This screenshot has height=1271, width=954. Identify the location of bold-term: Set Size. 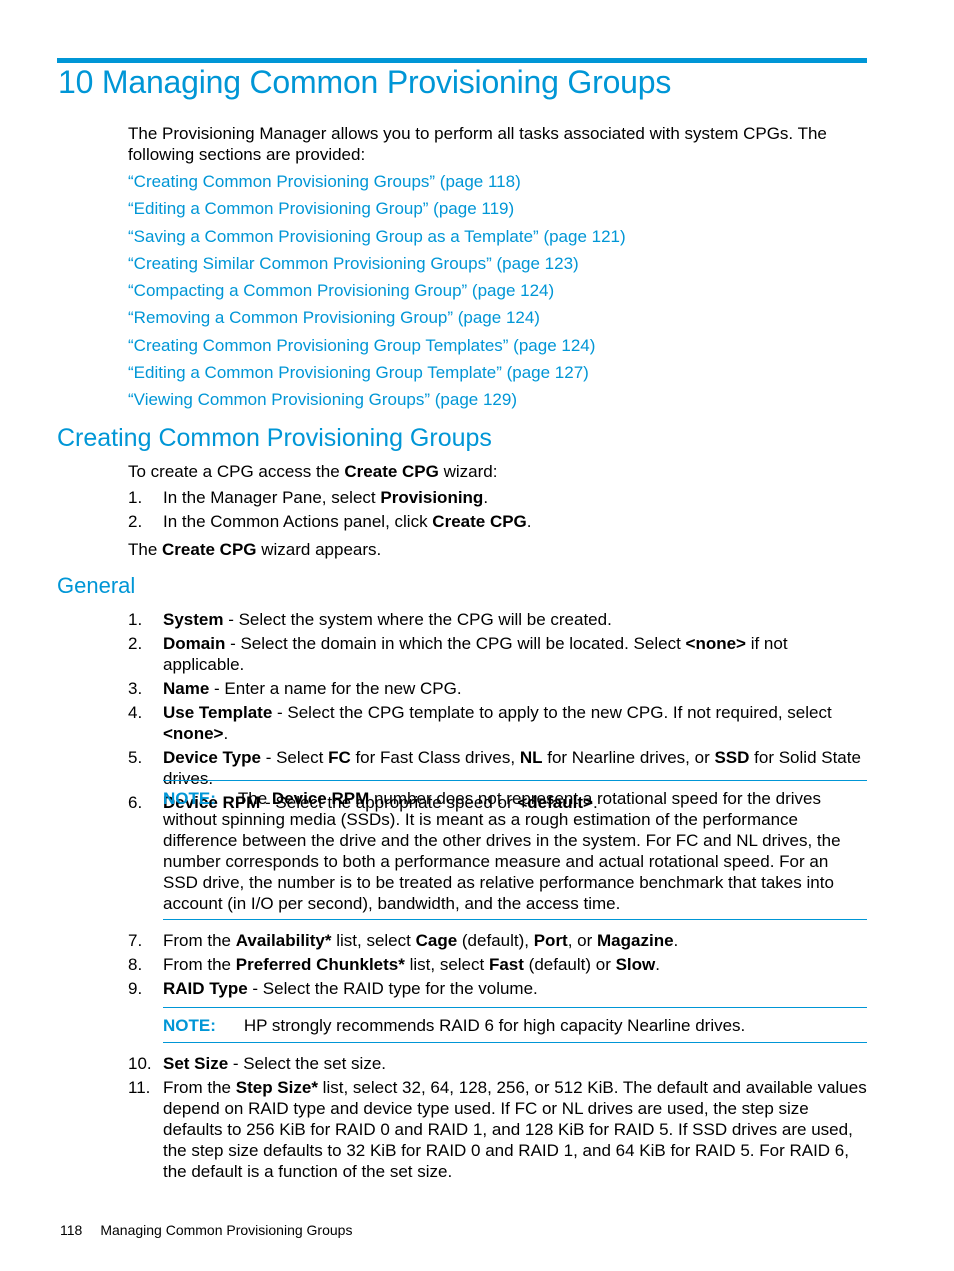
(196, 1063).